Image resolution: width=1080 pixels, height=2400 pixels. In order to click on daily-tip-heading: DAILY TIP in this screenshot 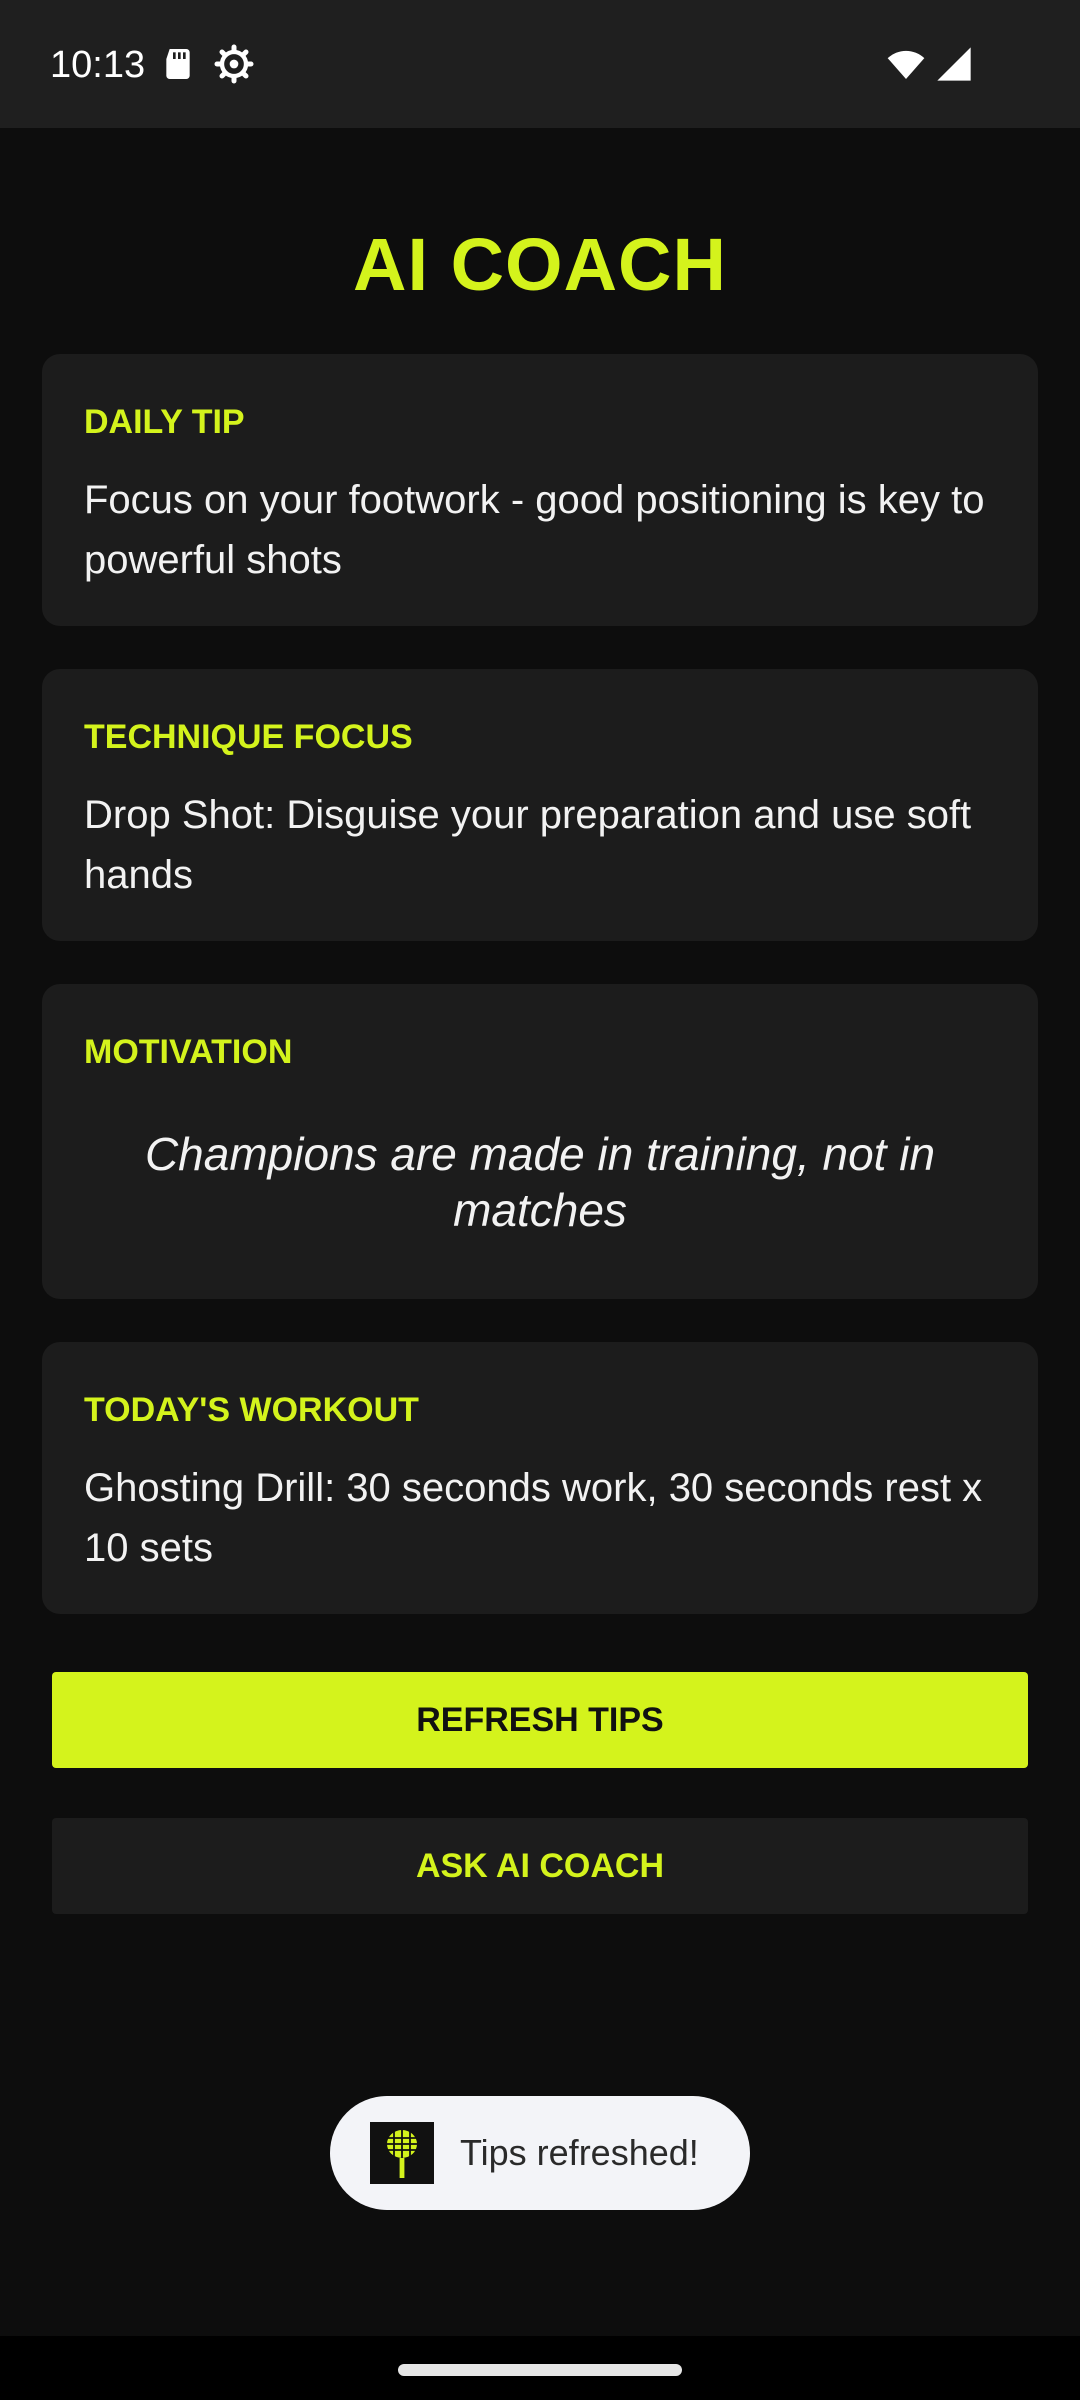, I will do `click(164, 422)`.